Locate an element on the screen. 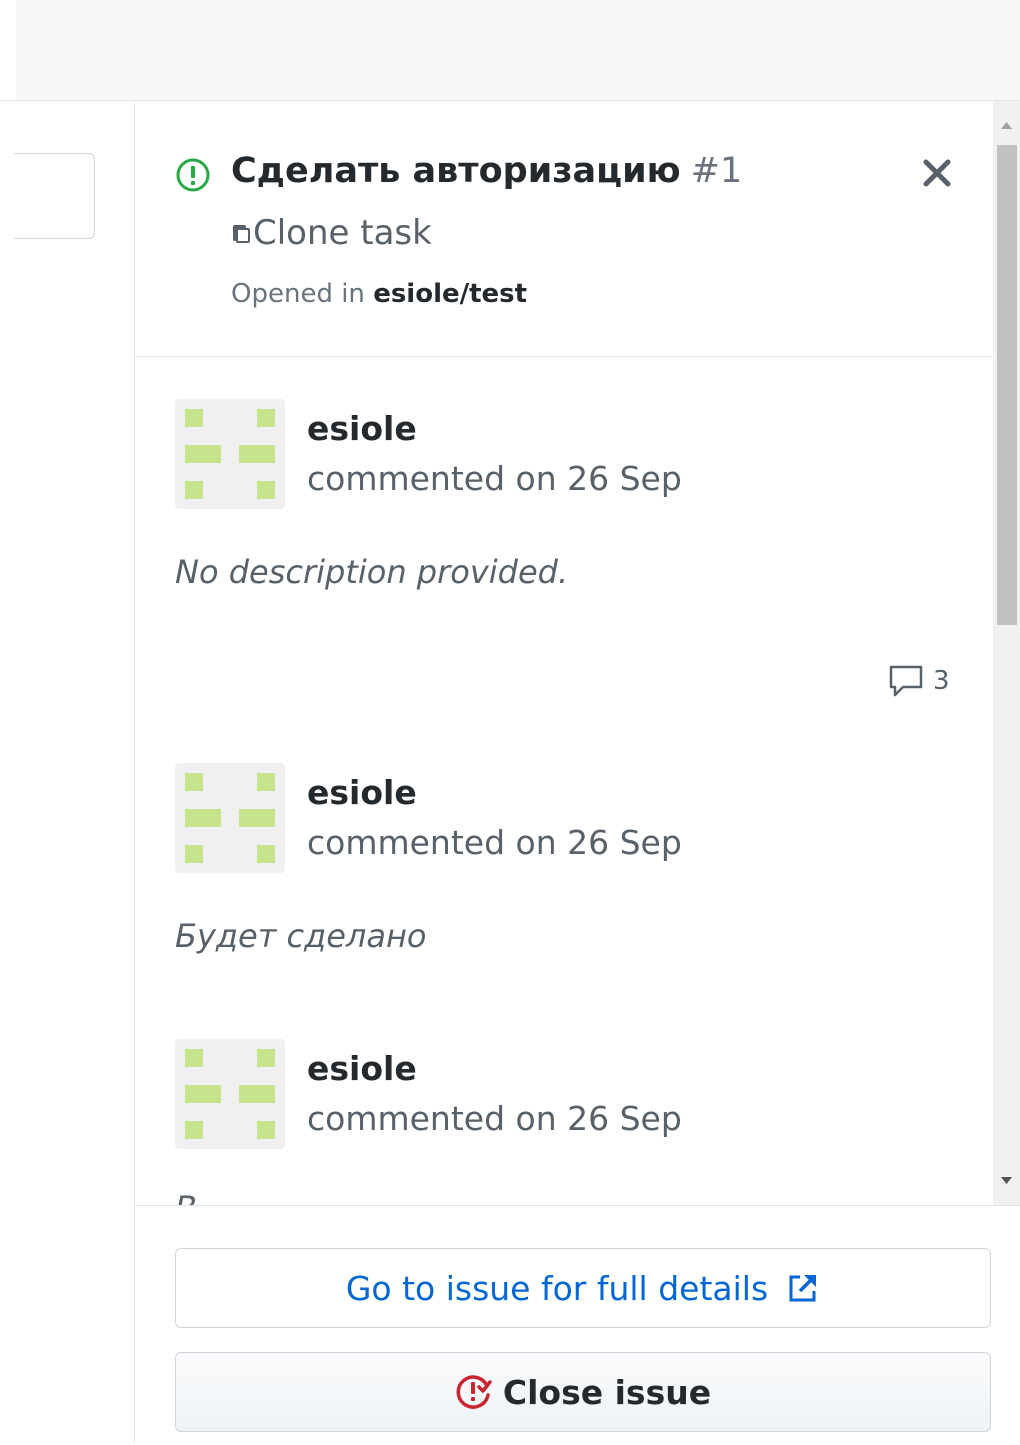 Image resolution: width=1020 pixels, height=1445 pixels. panel-footer: Go to issue for full details Close issue is located at coordinates (577, 1325).